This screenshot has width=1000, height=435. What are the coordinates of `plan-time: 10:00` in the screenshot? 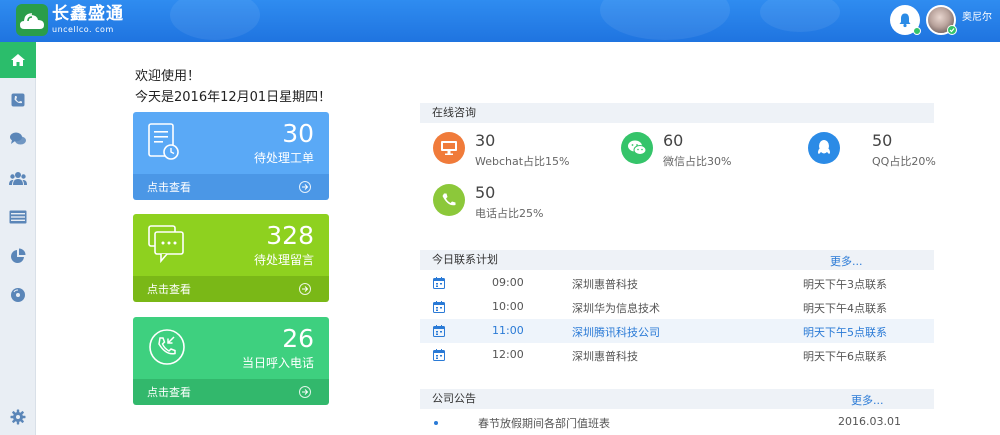 It's located at (508, 306).